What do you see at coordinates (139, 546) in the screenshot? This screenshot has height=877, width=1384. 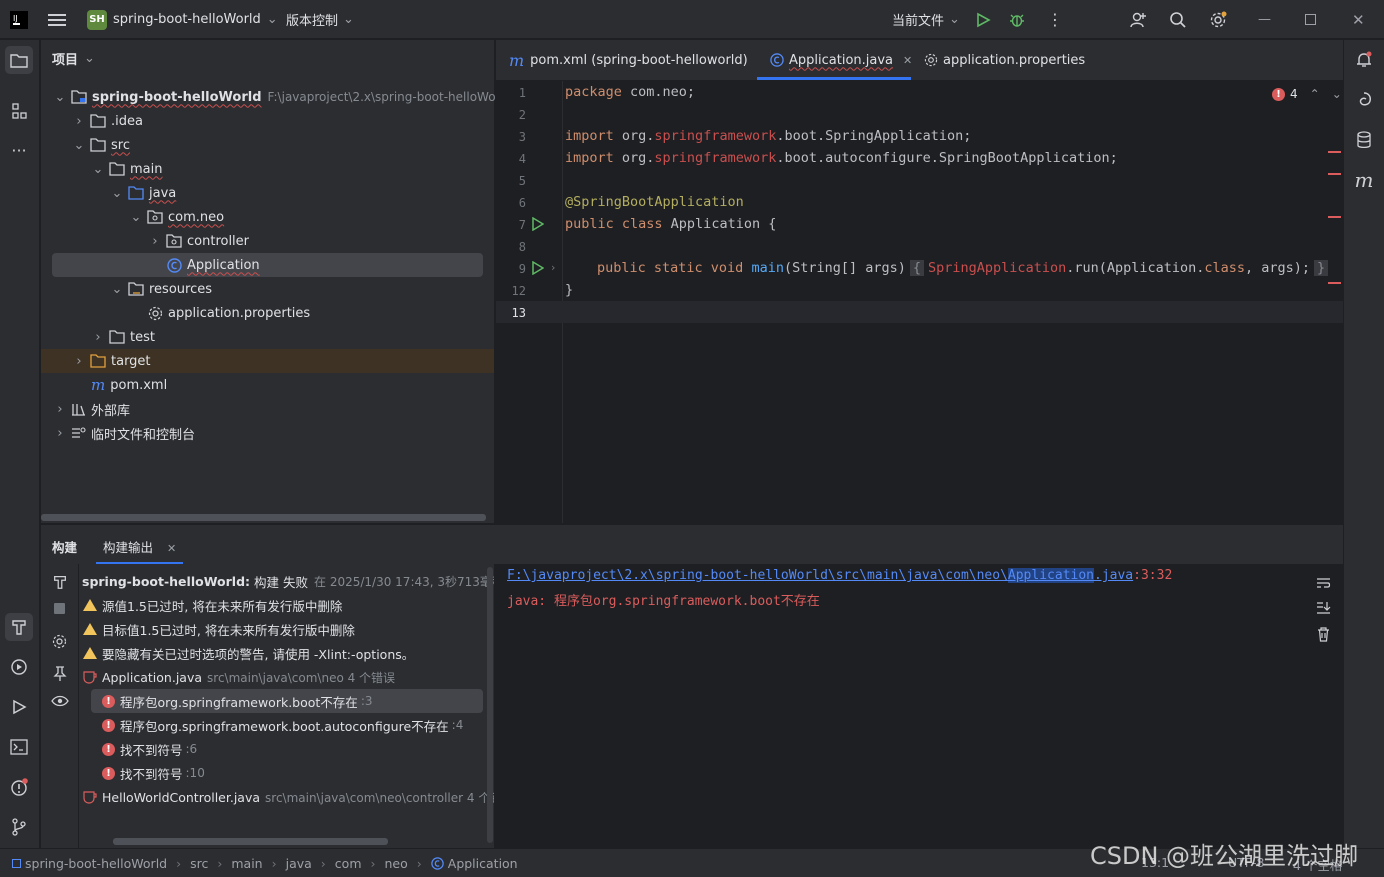 I see `tab-build-output: 构建输出 ✕` at bounding box center [139, 546].